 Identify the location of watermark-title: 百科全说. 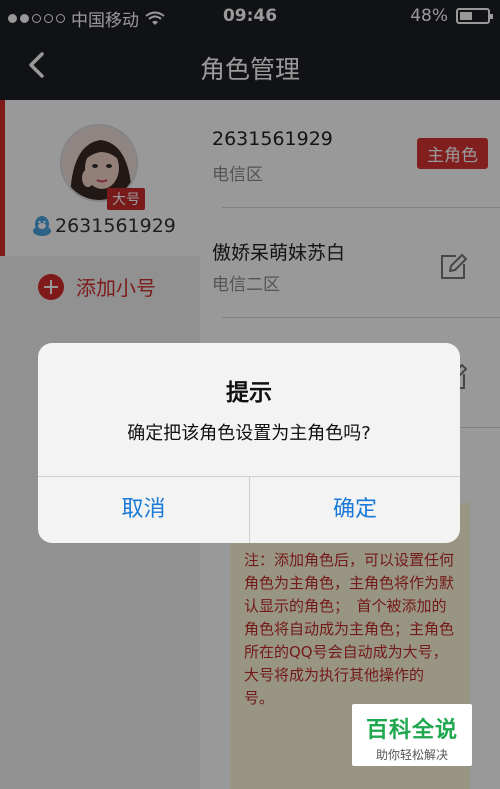
(411, 730).